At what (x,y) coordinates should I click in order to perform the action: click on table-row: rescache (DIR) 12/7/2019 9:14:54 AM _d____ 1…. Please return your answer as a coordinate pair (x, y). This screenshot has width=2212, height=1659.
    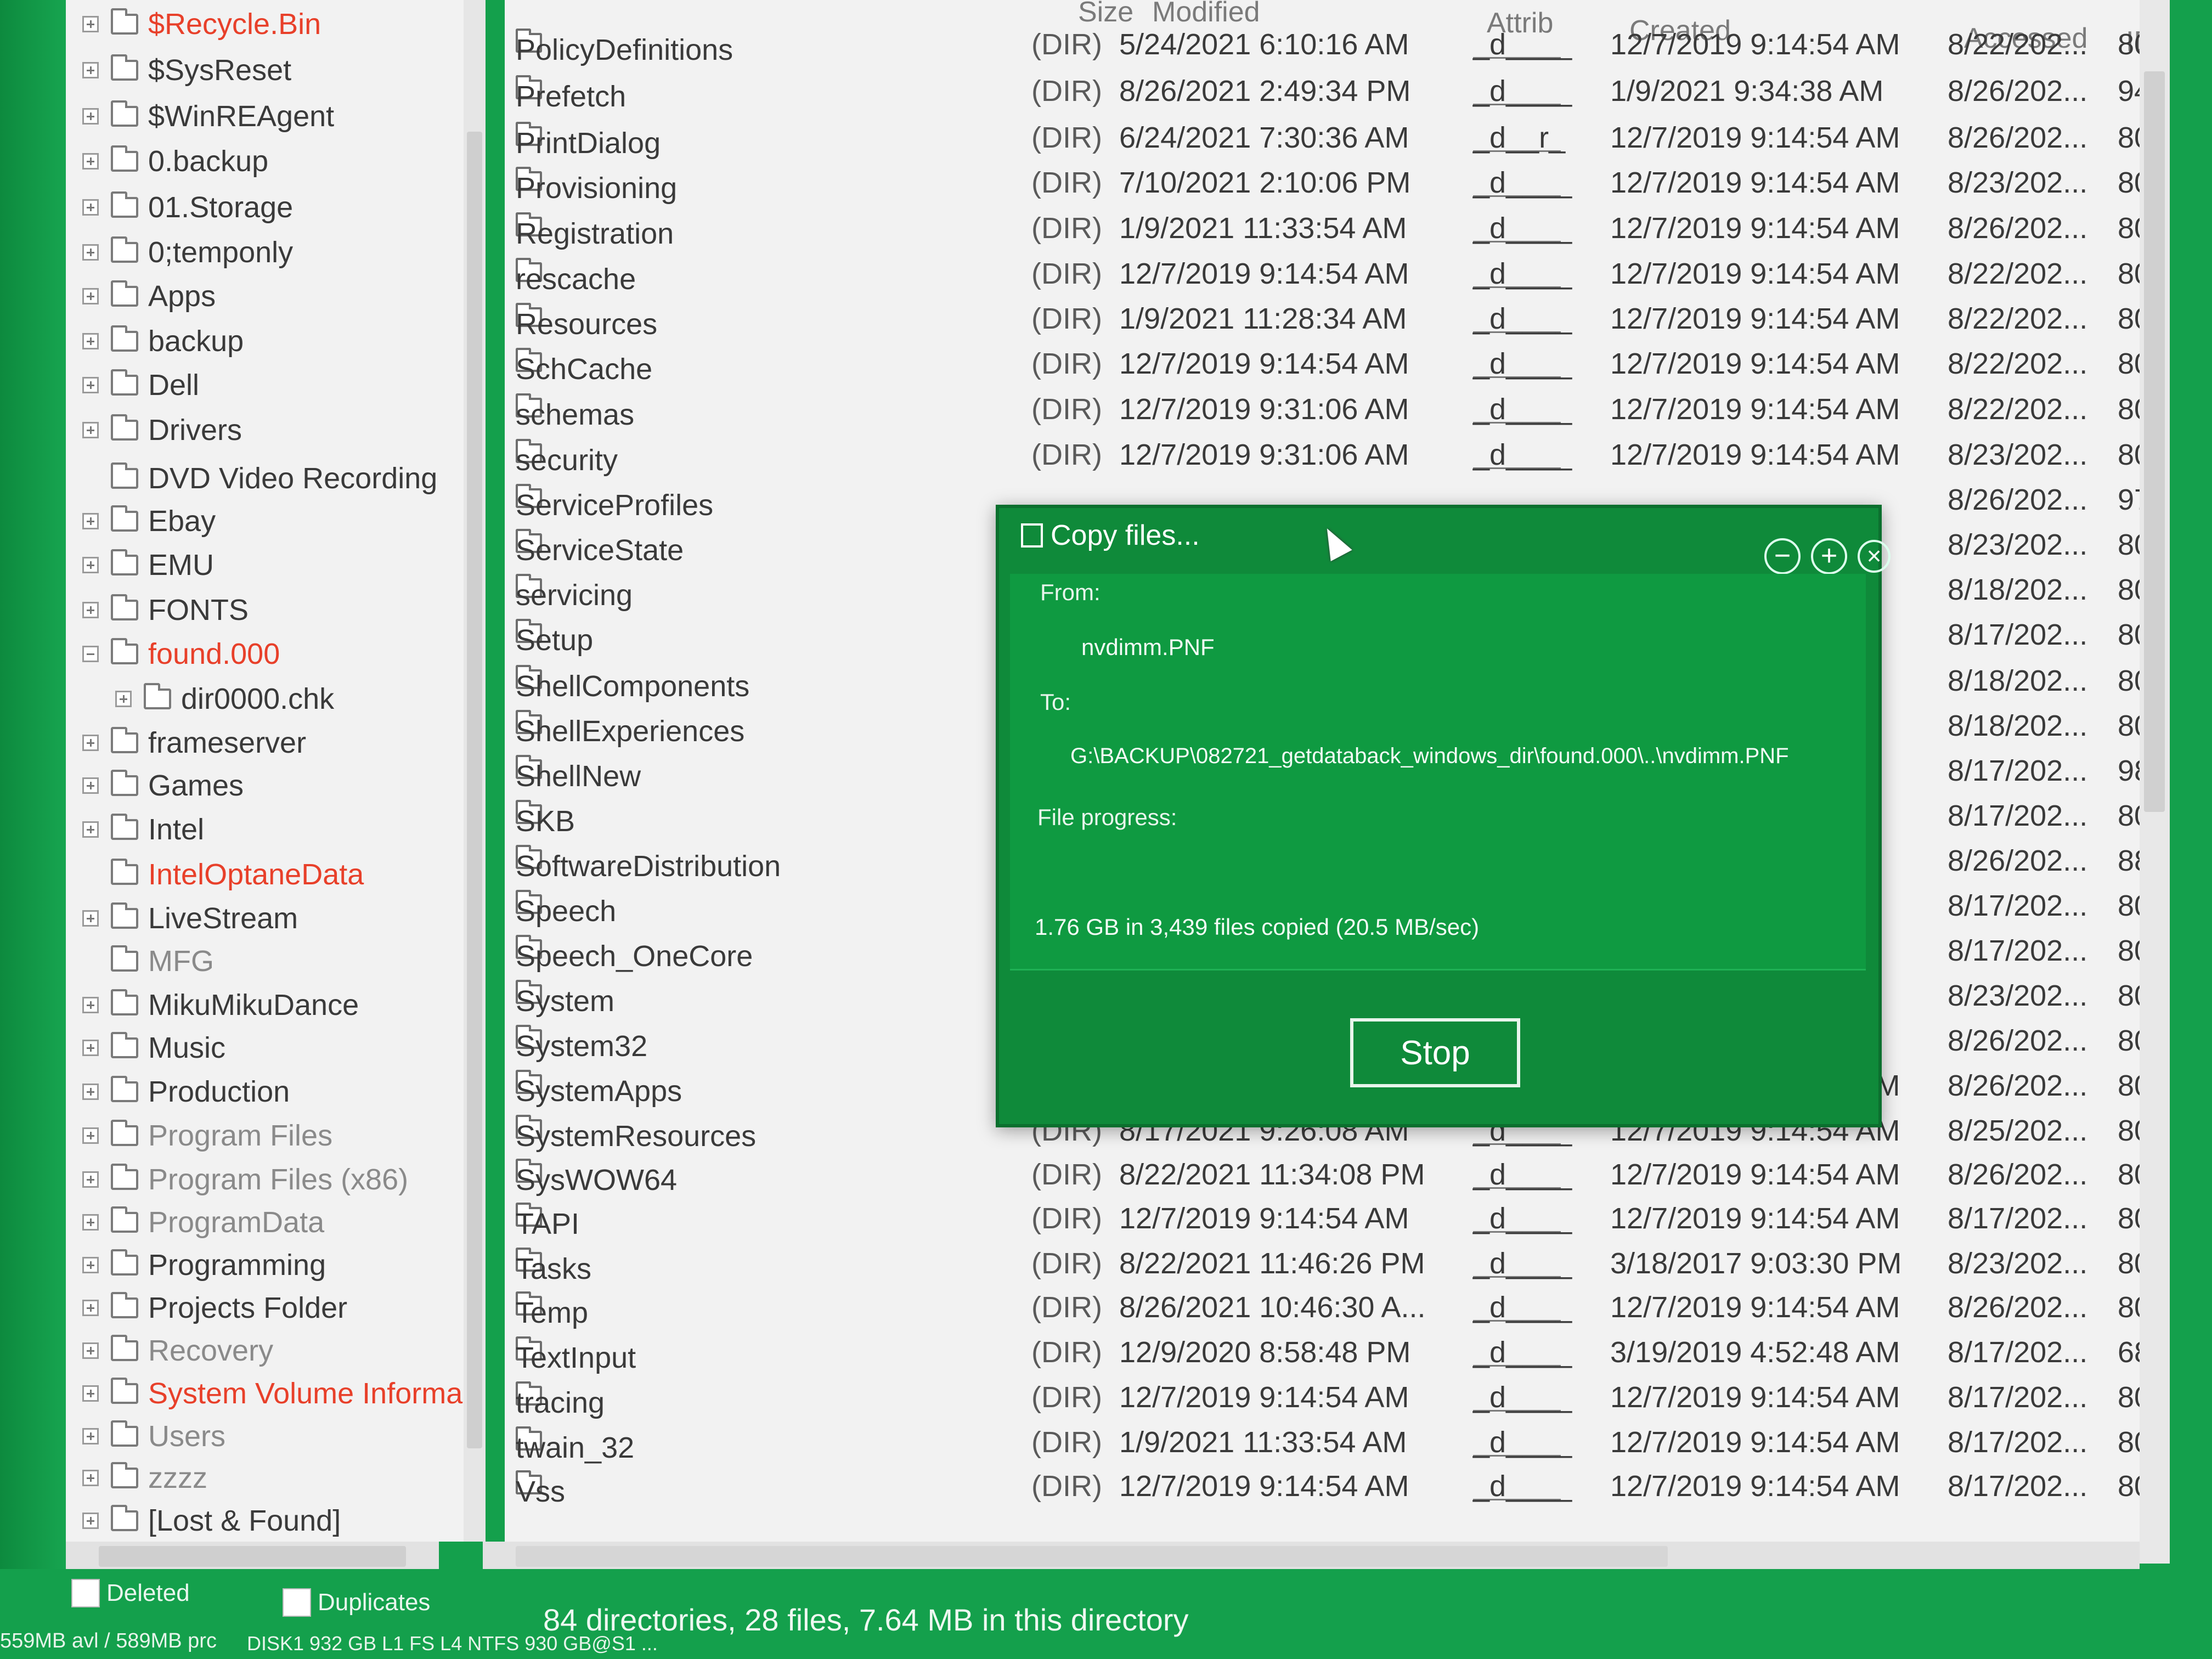
    Looking at the image, I should click on (1331, 274).